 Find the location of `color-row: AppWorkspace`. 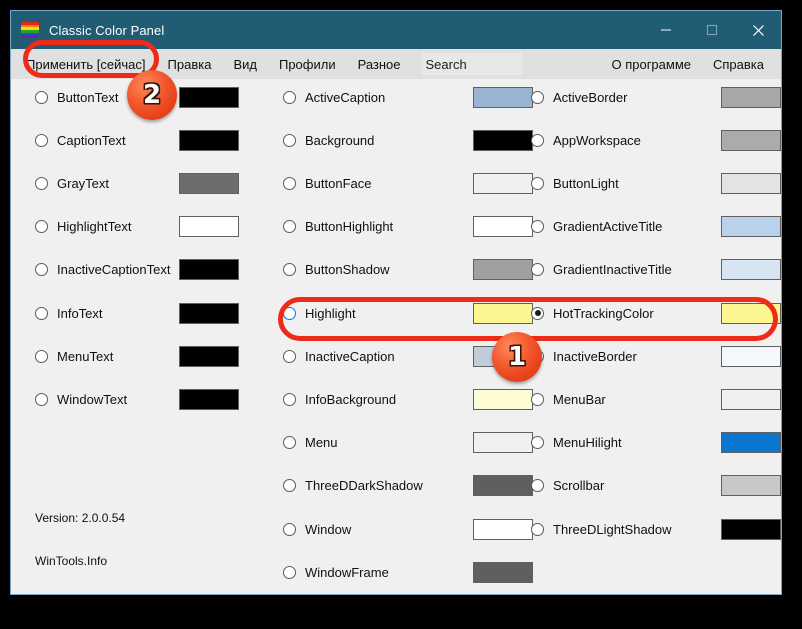

color-row: AppWorkspace is located at coordinates (656, 140).